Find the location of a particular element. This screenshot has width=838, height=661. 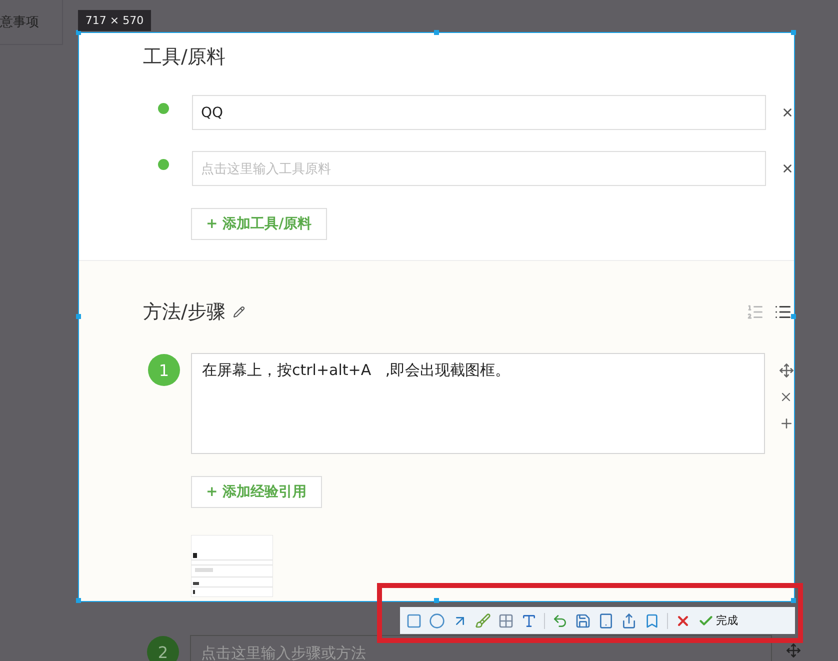

step-text-field: 在屏幕上，按ctrl+alt+A ,即会出现截图框。 is located at coordinates (478, 403).